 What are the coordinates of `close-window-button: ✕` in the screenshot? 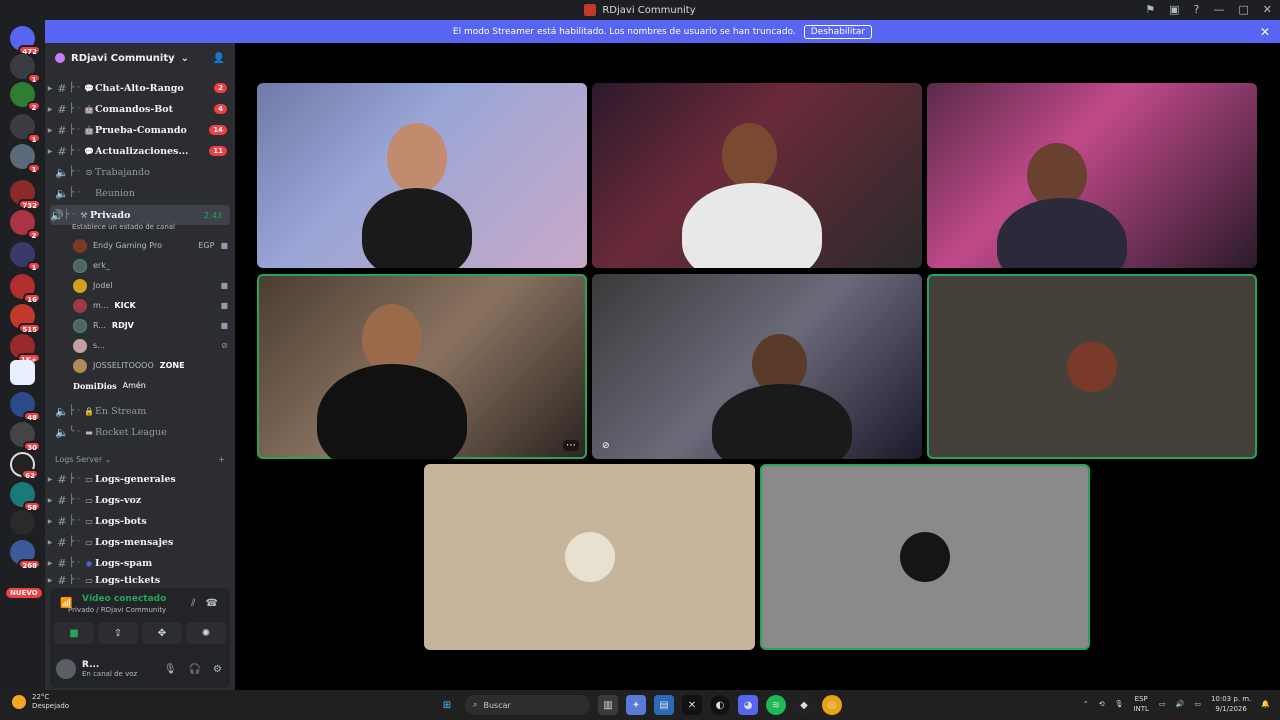 It's located at (1267, 9).